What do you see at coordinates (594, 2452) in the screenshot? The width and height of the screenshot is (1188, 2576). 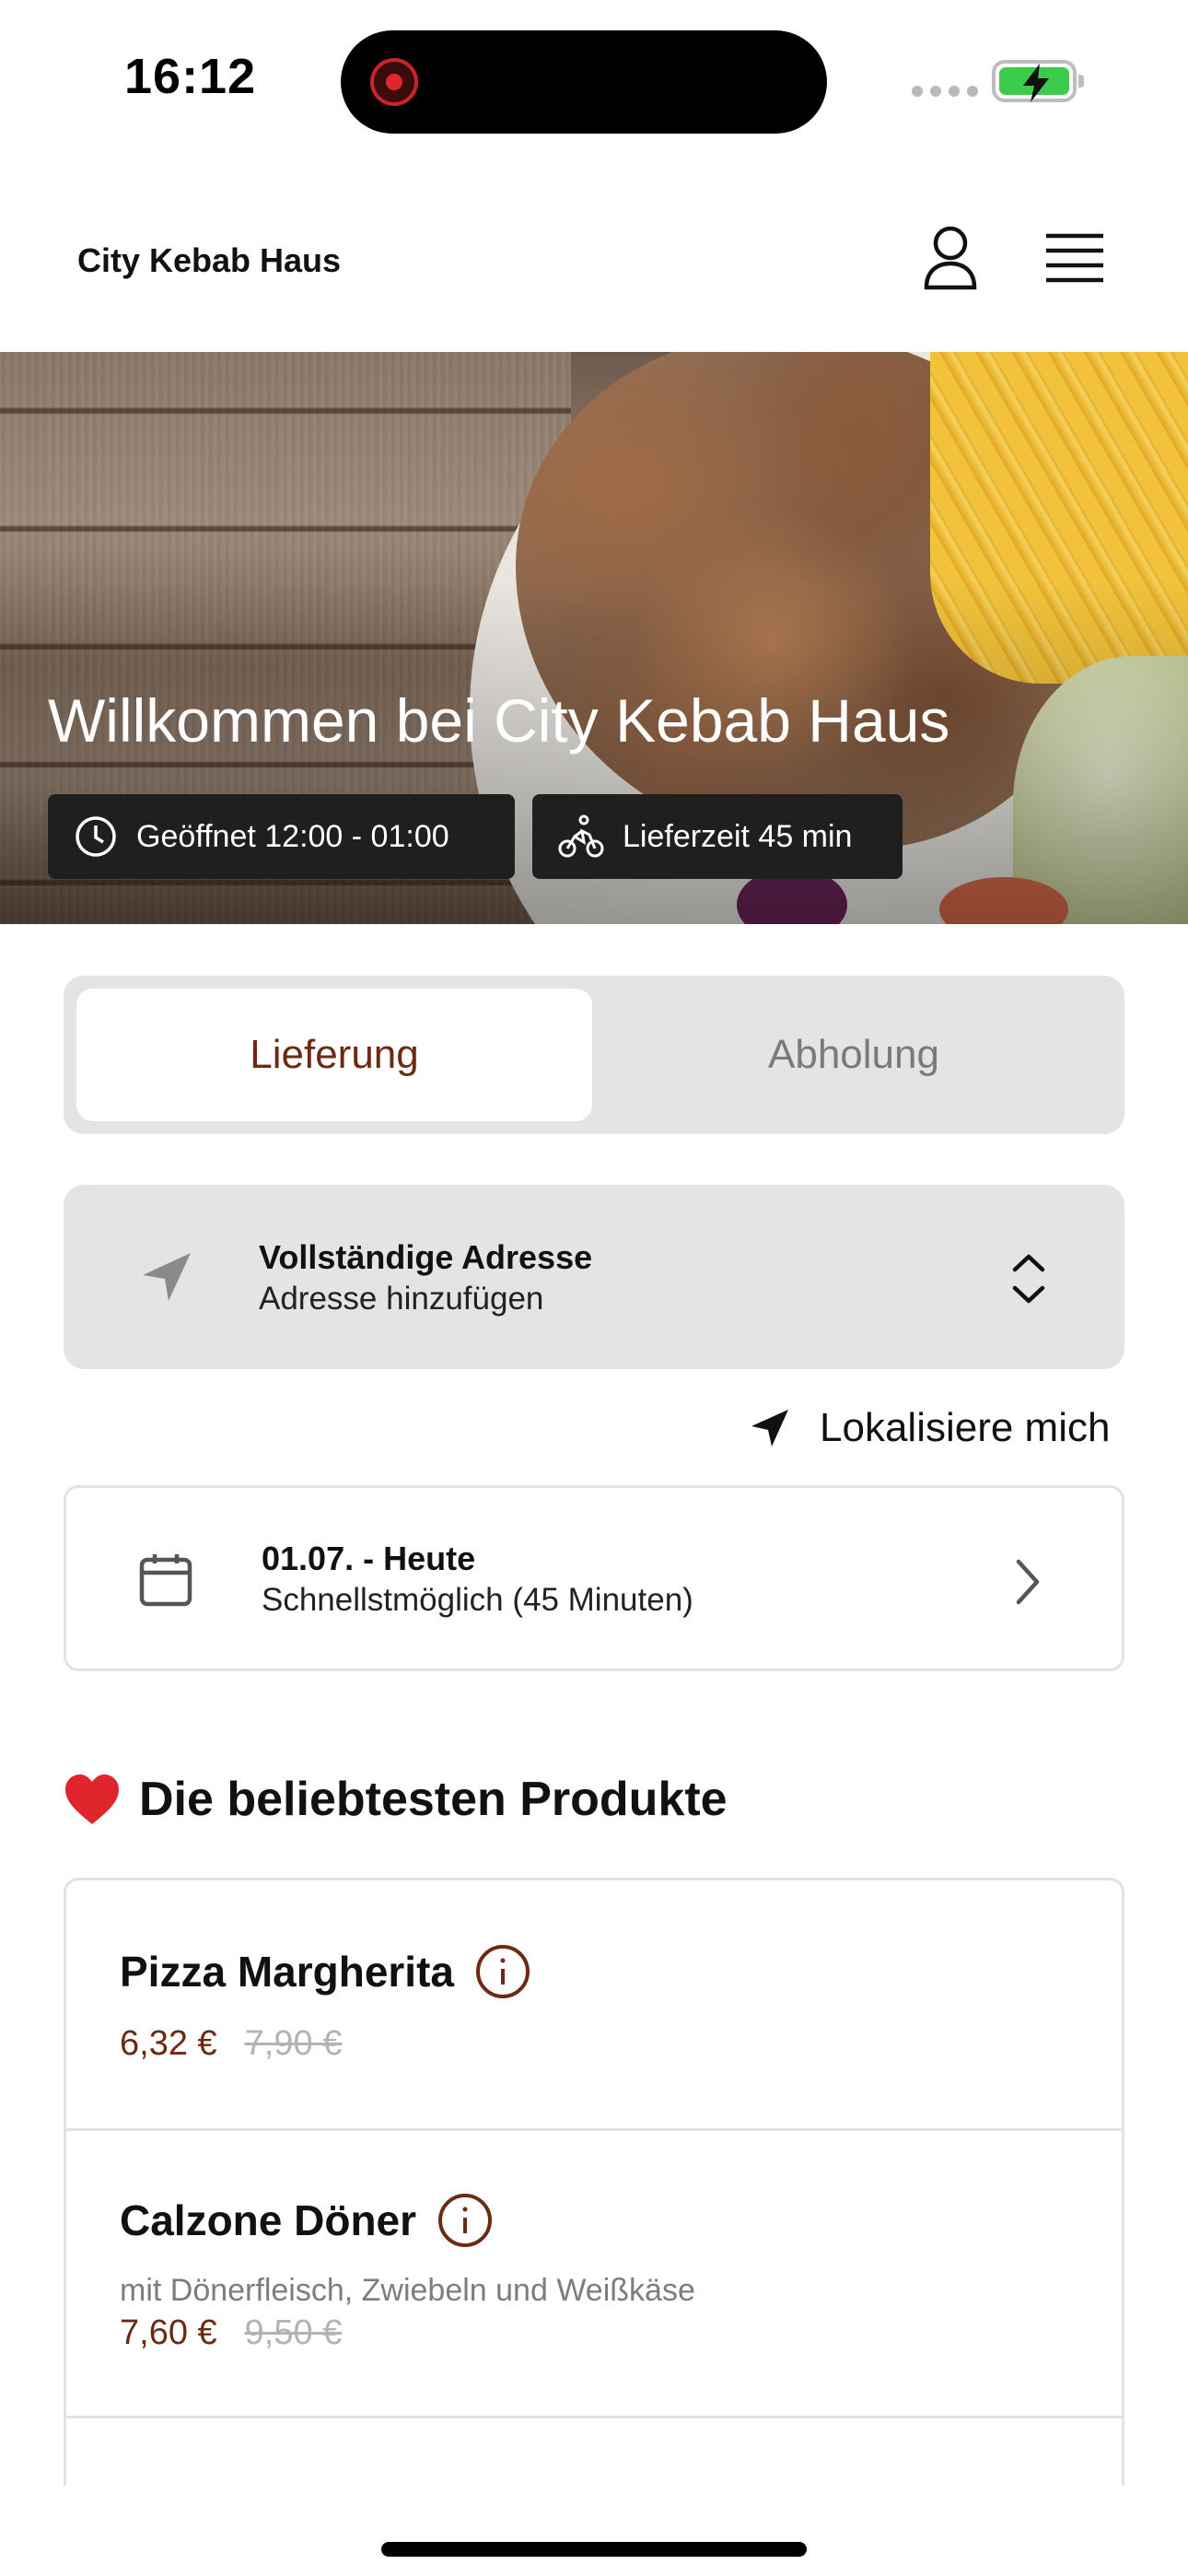 I see `product-card` at bounding box center [594, 2452].